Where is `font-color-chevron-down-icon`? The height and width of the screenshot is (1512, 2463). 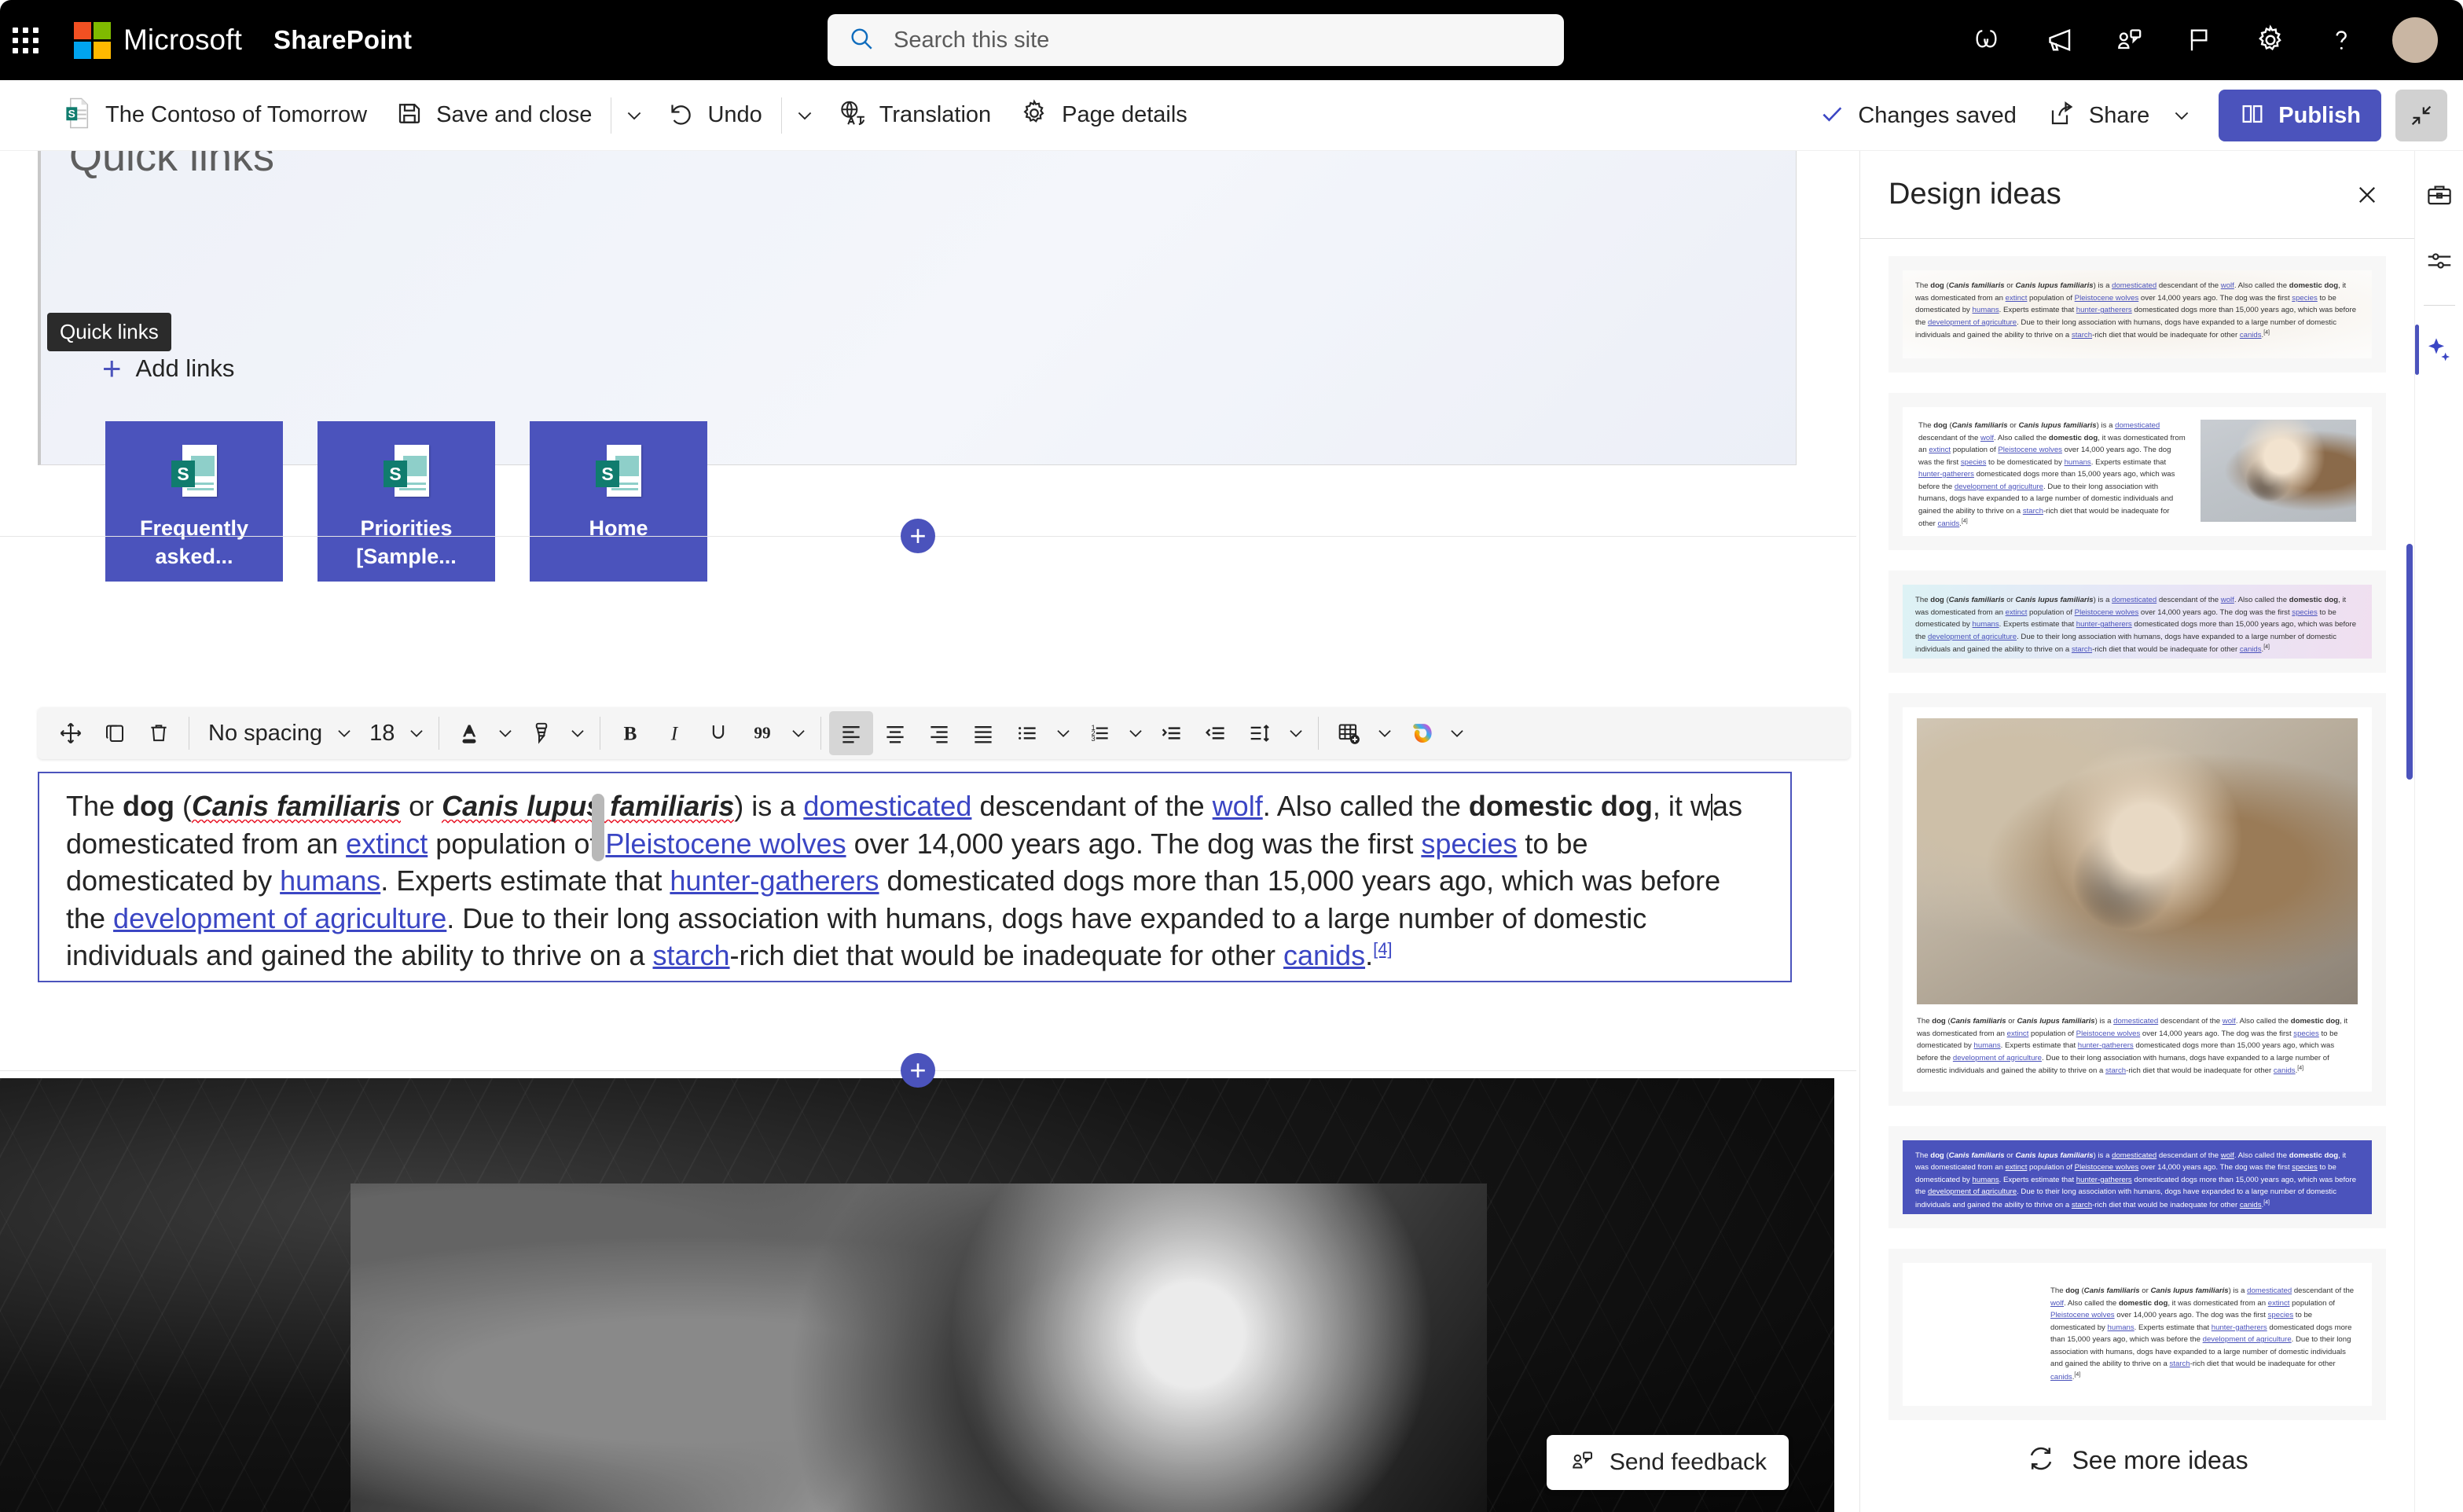
font-color-chevron-down-icon is located at coordinates (505, 733).